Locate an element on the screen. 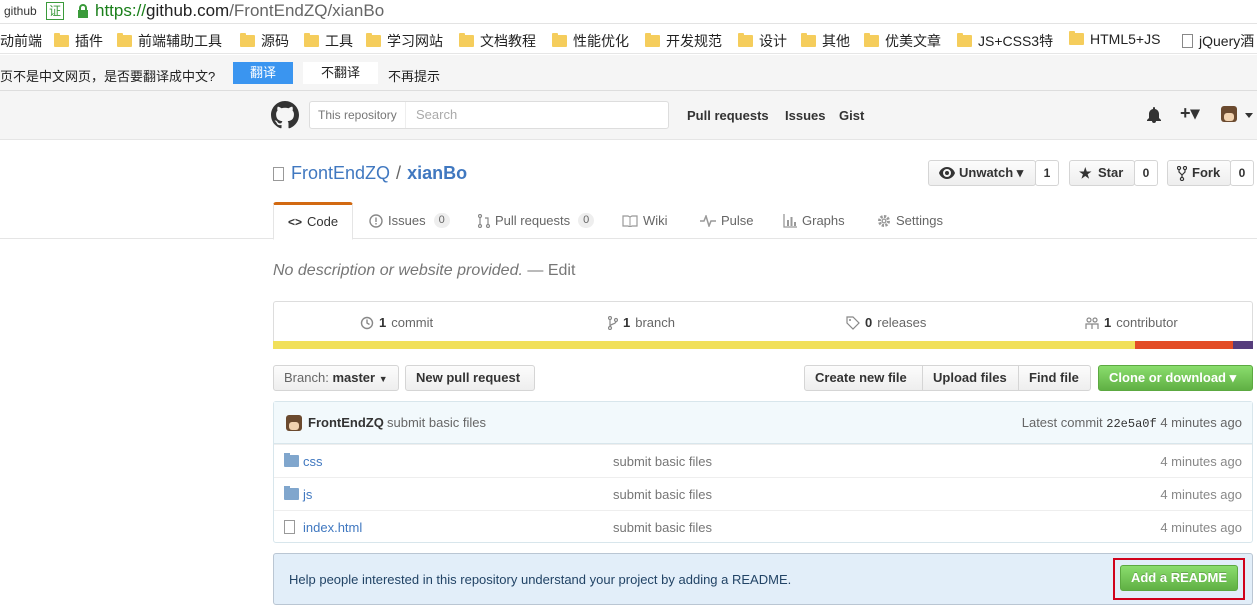 The image size is (1257, 612). repo-title: FrontEndZQ / xianBo is located at coordinates (370, 173).